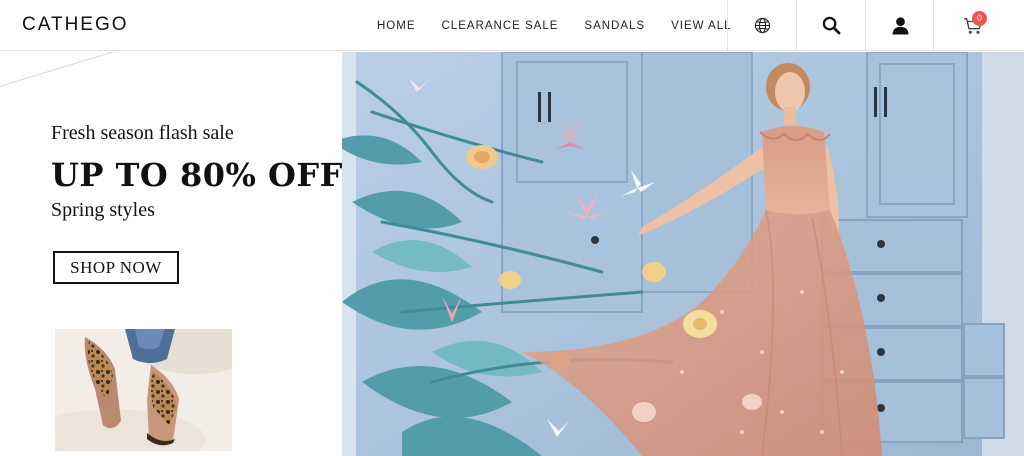  Describe the element at coordinates (196, 175) in the screenshot. I see `promo-headline: UP TO 80% OFF` at that location.